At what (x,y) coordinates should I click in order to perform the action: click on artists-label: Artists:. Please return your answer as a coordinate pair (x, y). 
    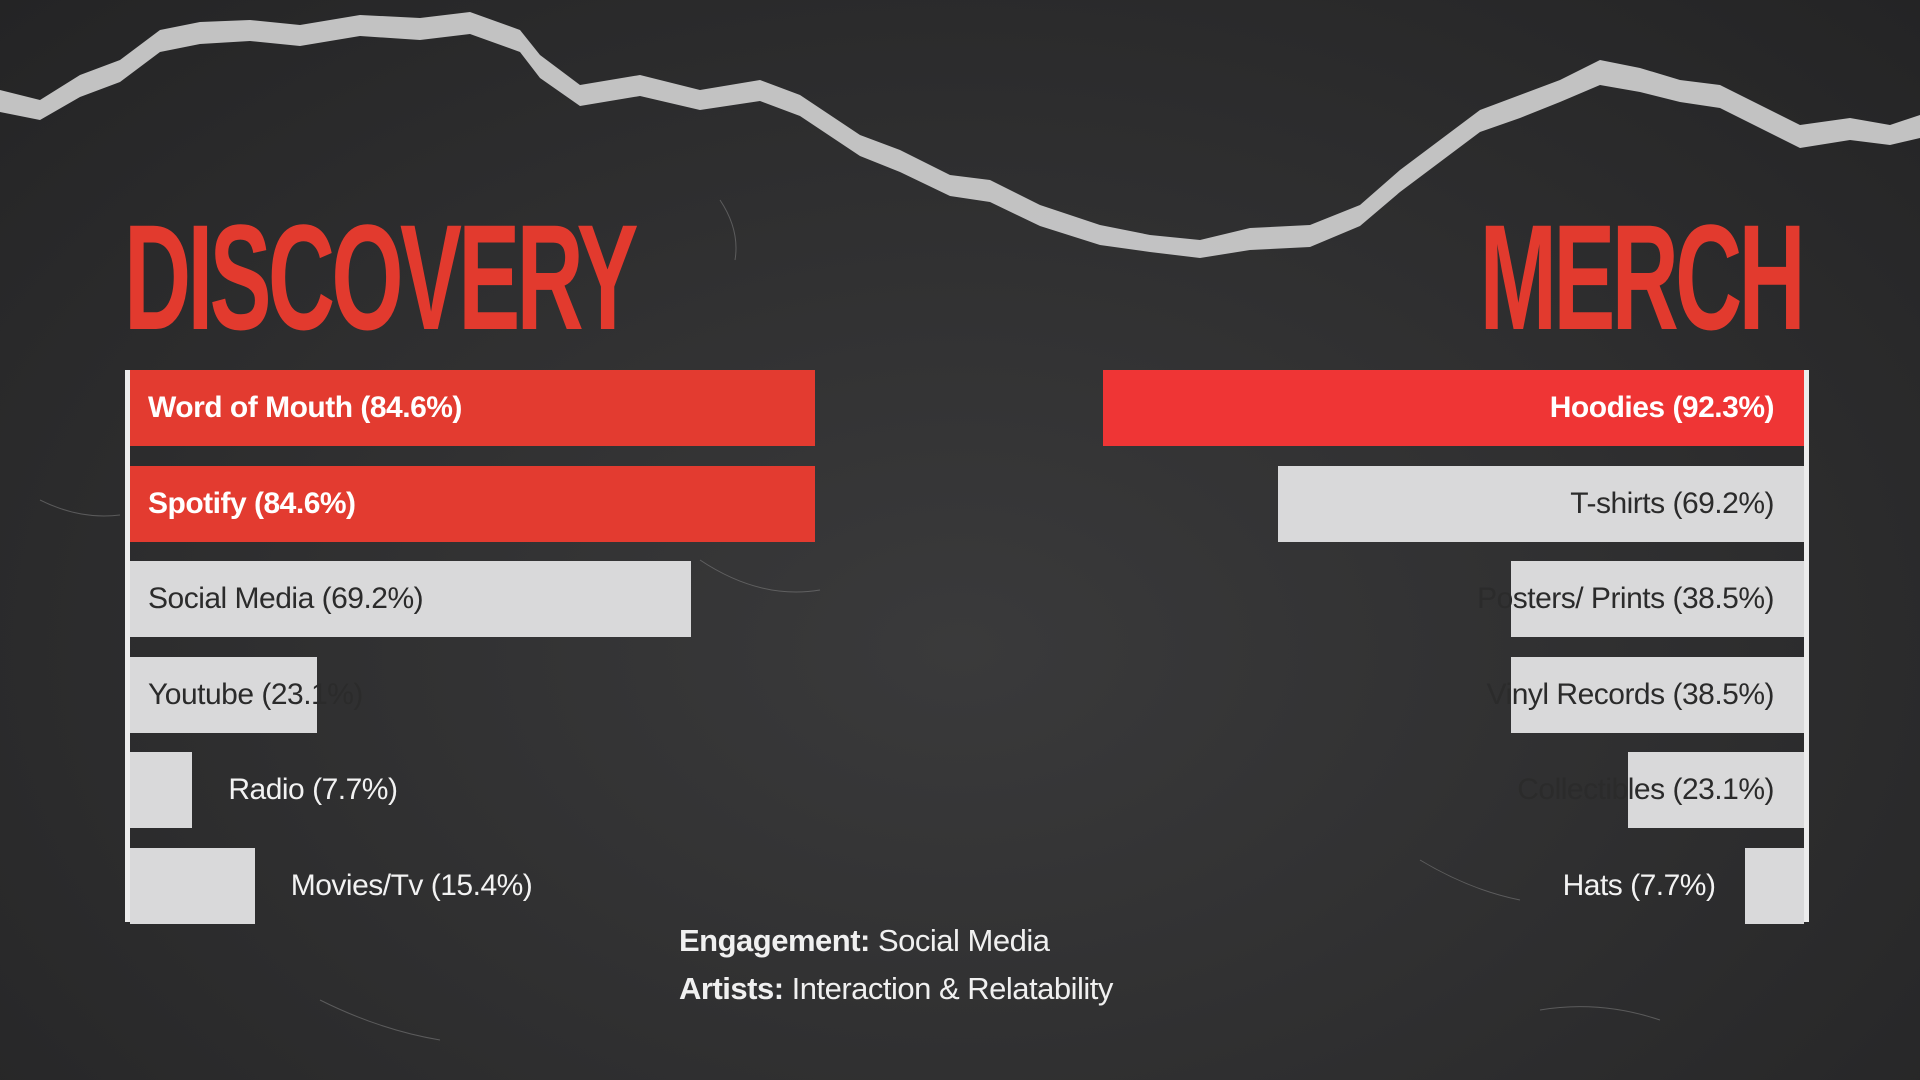
    Looking at the image, I should click on (731, 988).